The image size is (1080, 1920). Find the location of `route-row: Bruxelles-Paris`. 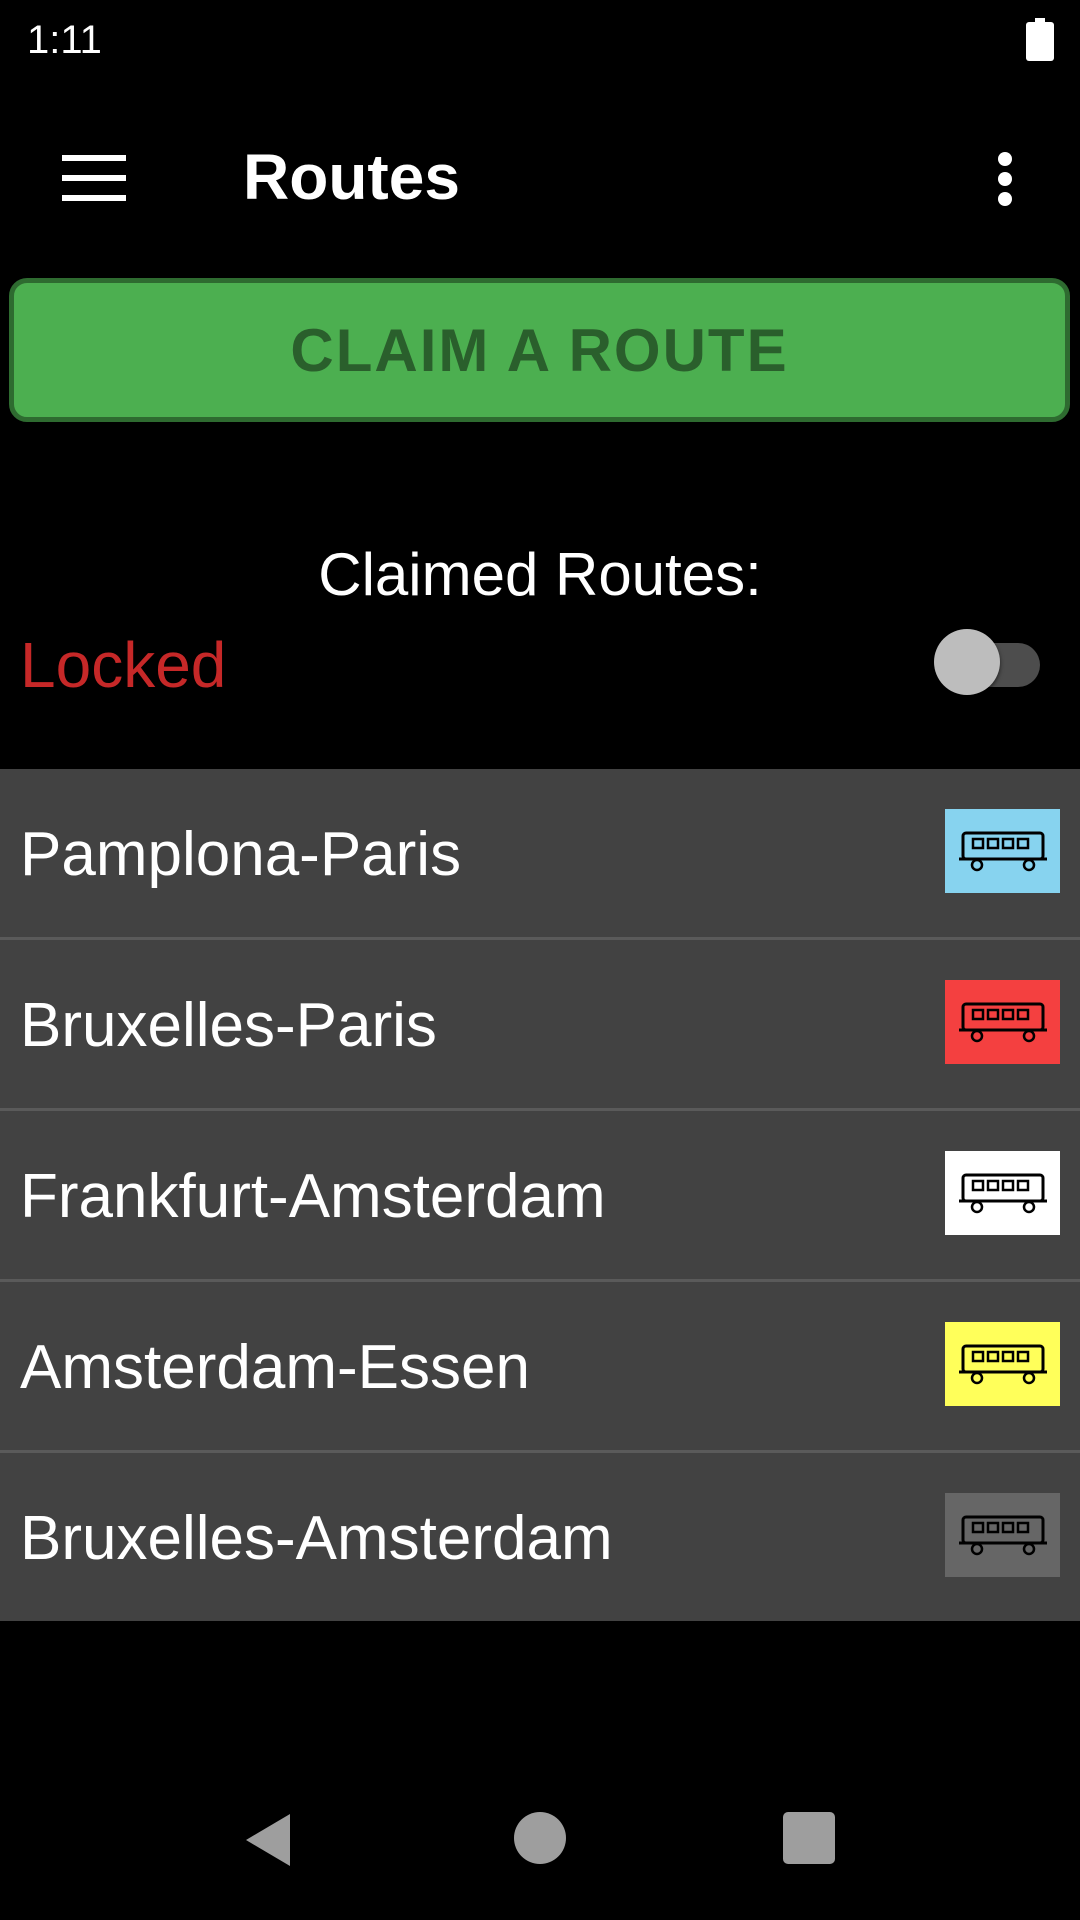

route-row: Bruxelles-Paris is located at coordinates (540, 1025).